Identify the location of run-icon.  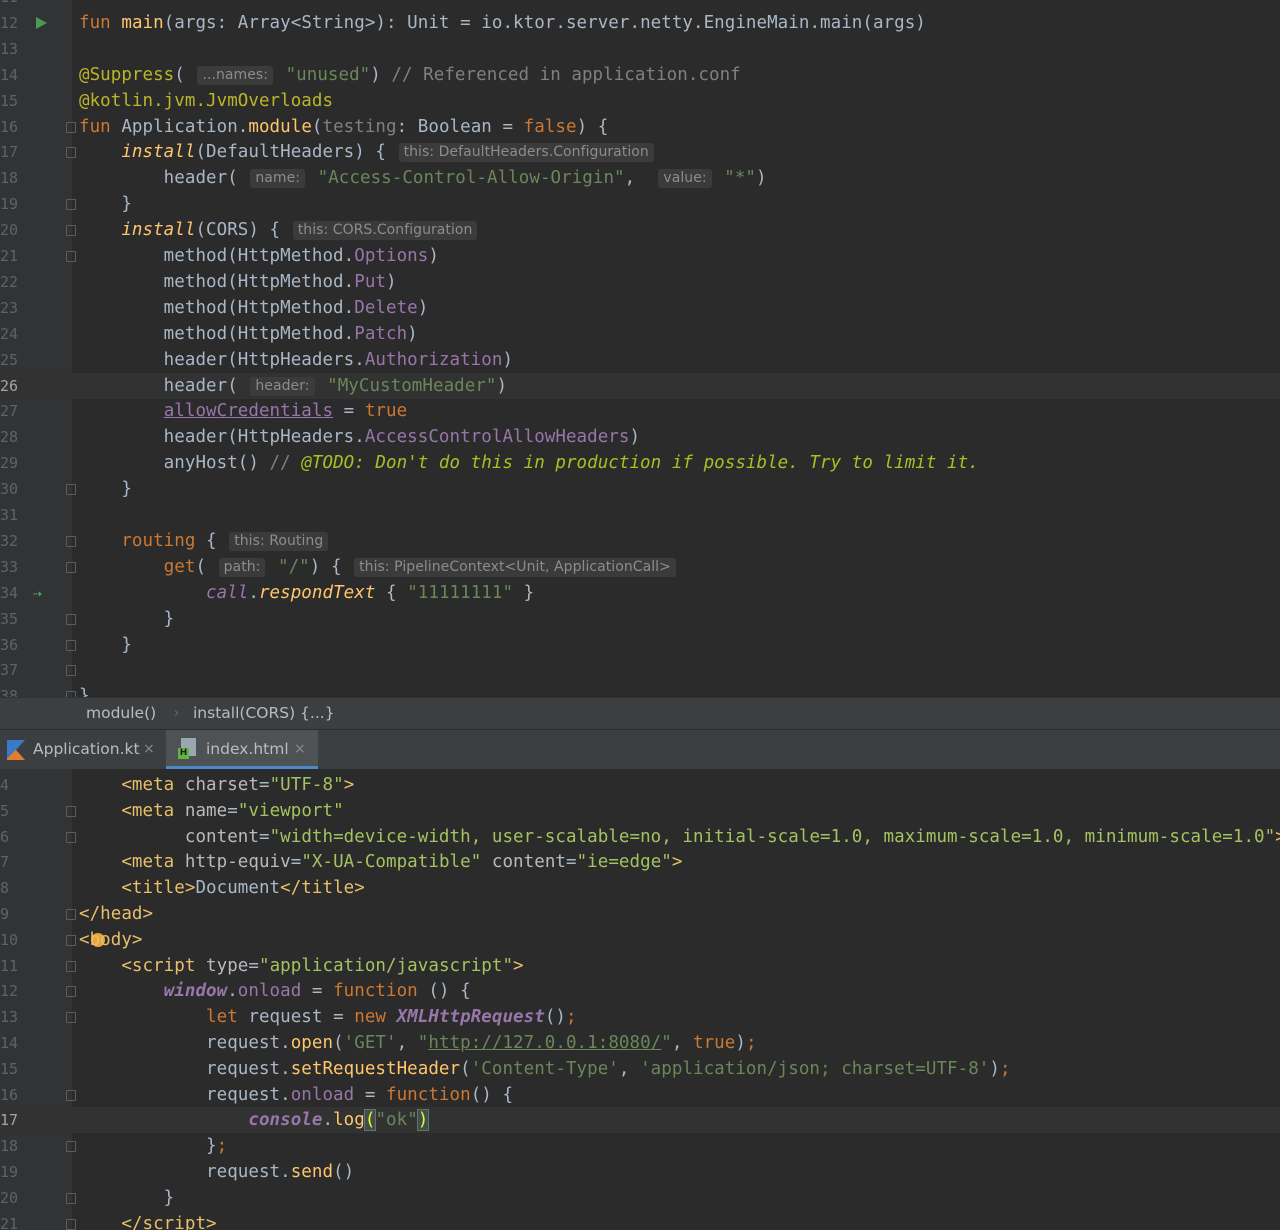
(41, 22).